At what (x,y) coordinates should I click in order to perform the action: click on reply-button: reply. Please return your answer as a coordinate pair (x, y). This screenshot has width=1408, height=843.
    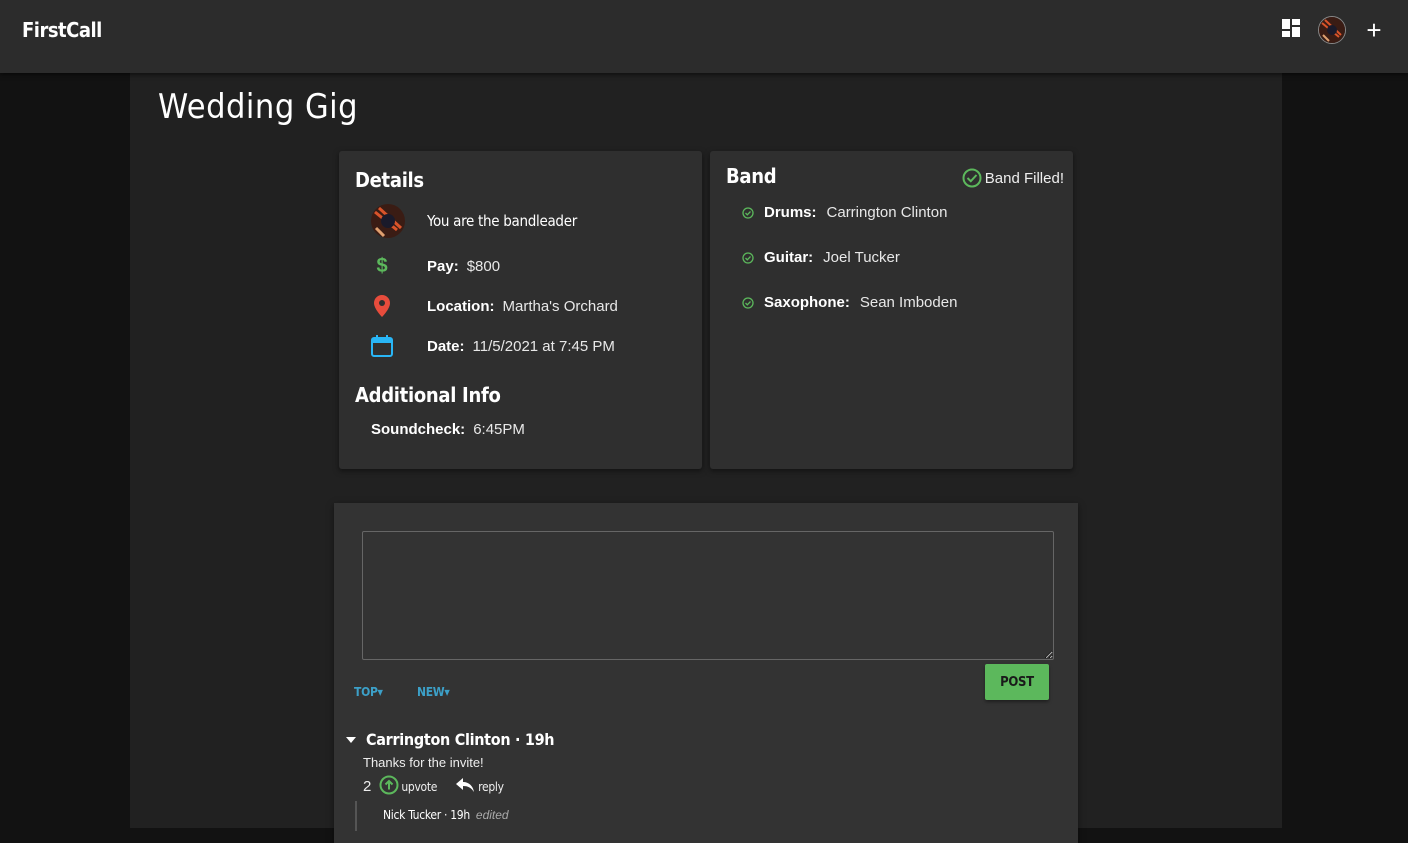
    Looking at the image, I should click on (491, 787).